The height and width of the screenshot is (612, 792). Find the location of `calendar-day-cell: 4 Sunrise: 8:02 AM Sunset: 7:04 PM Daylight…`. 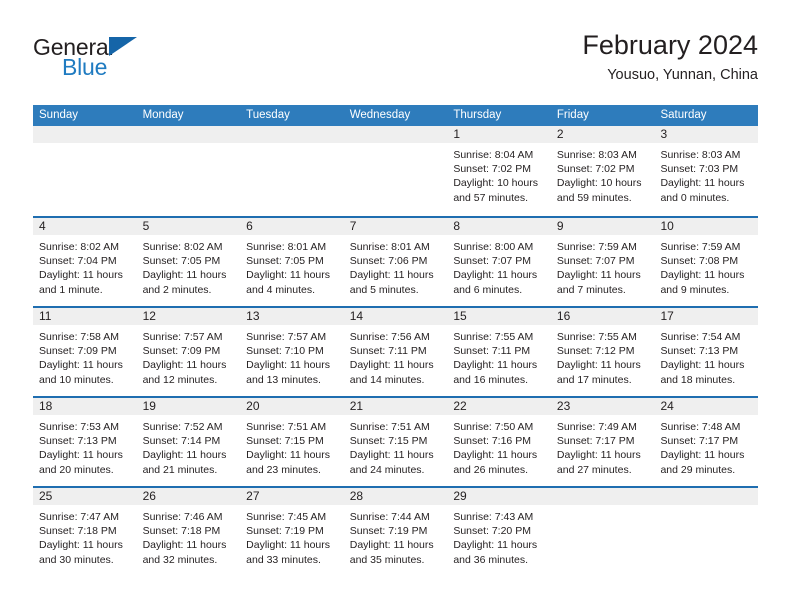

calendar-day-cell: 4 Sunrise: 8:02 AM Sunset: 7:04 PM Daylight… is located at coordinates (85, 262).